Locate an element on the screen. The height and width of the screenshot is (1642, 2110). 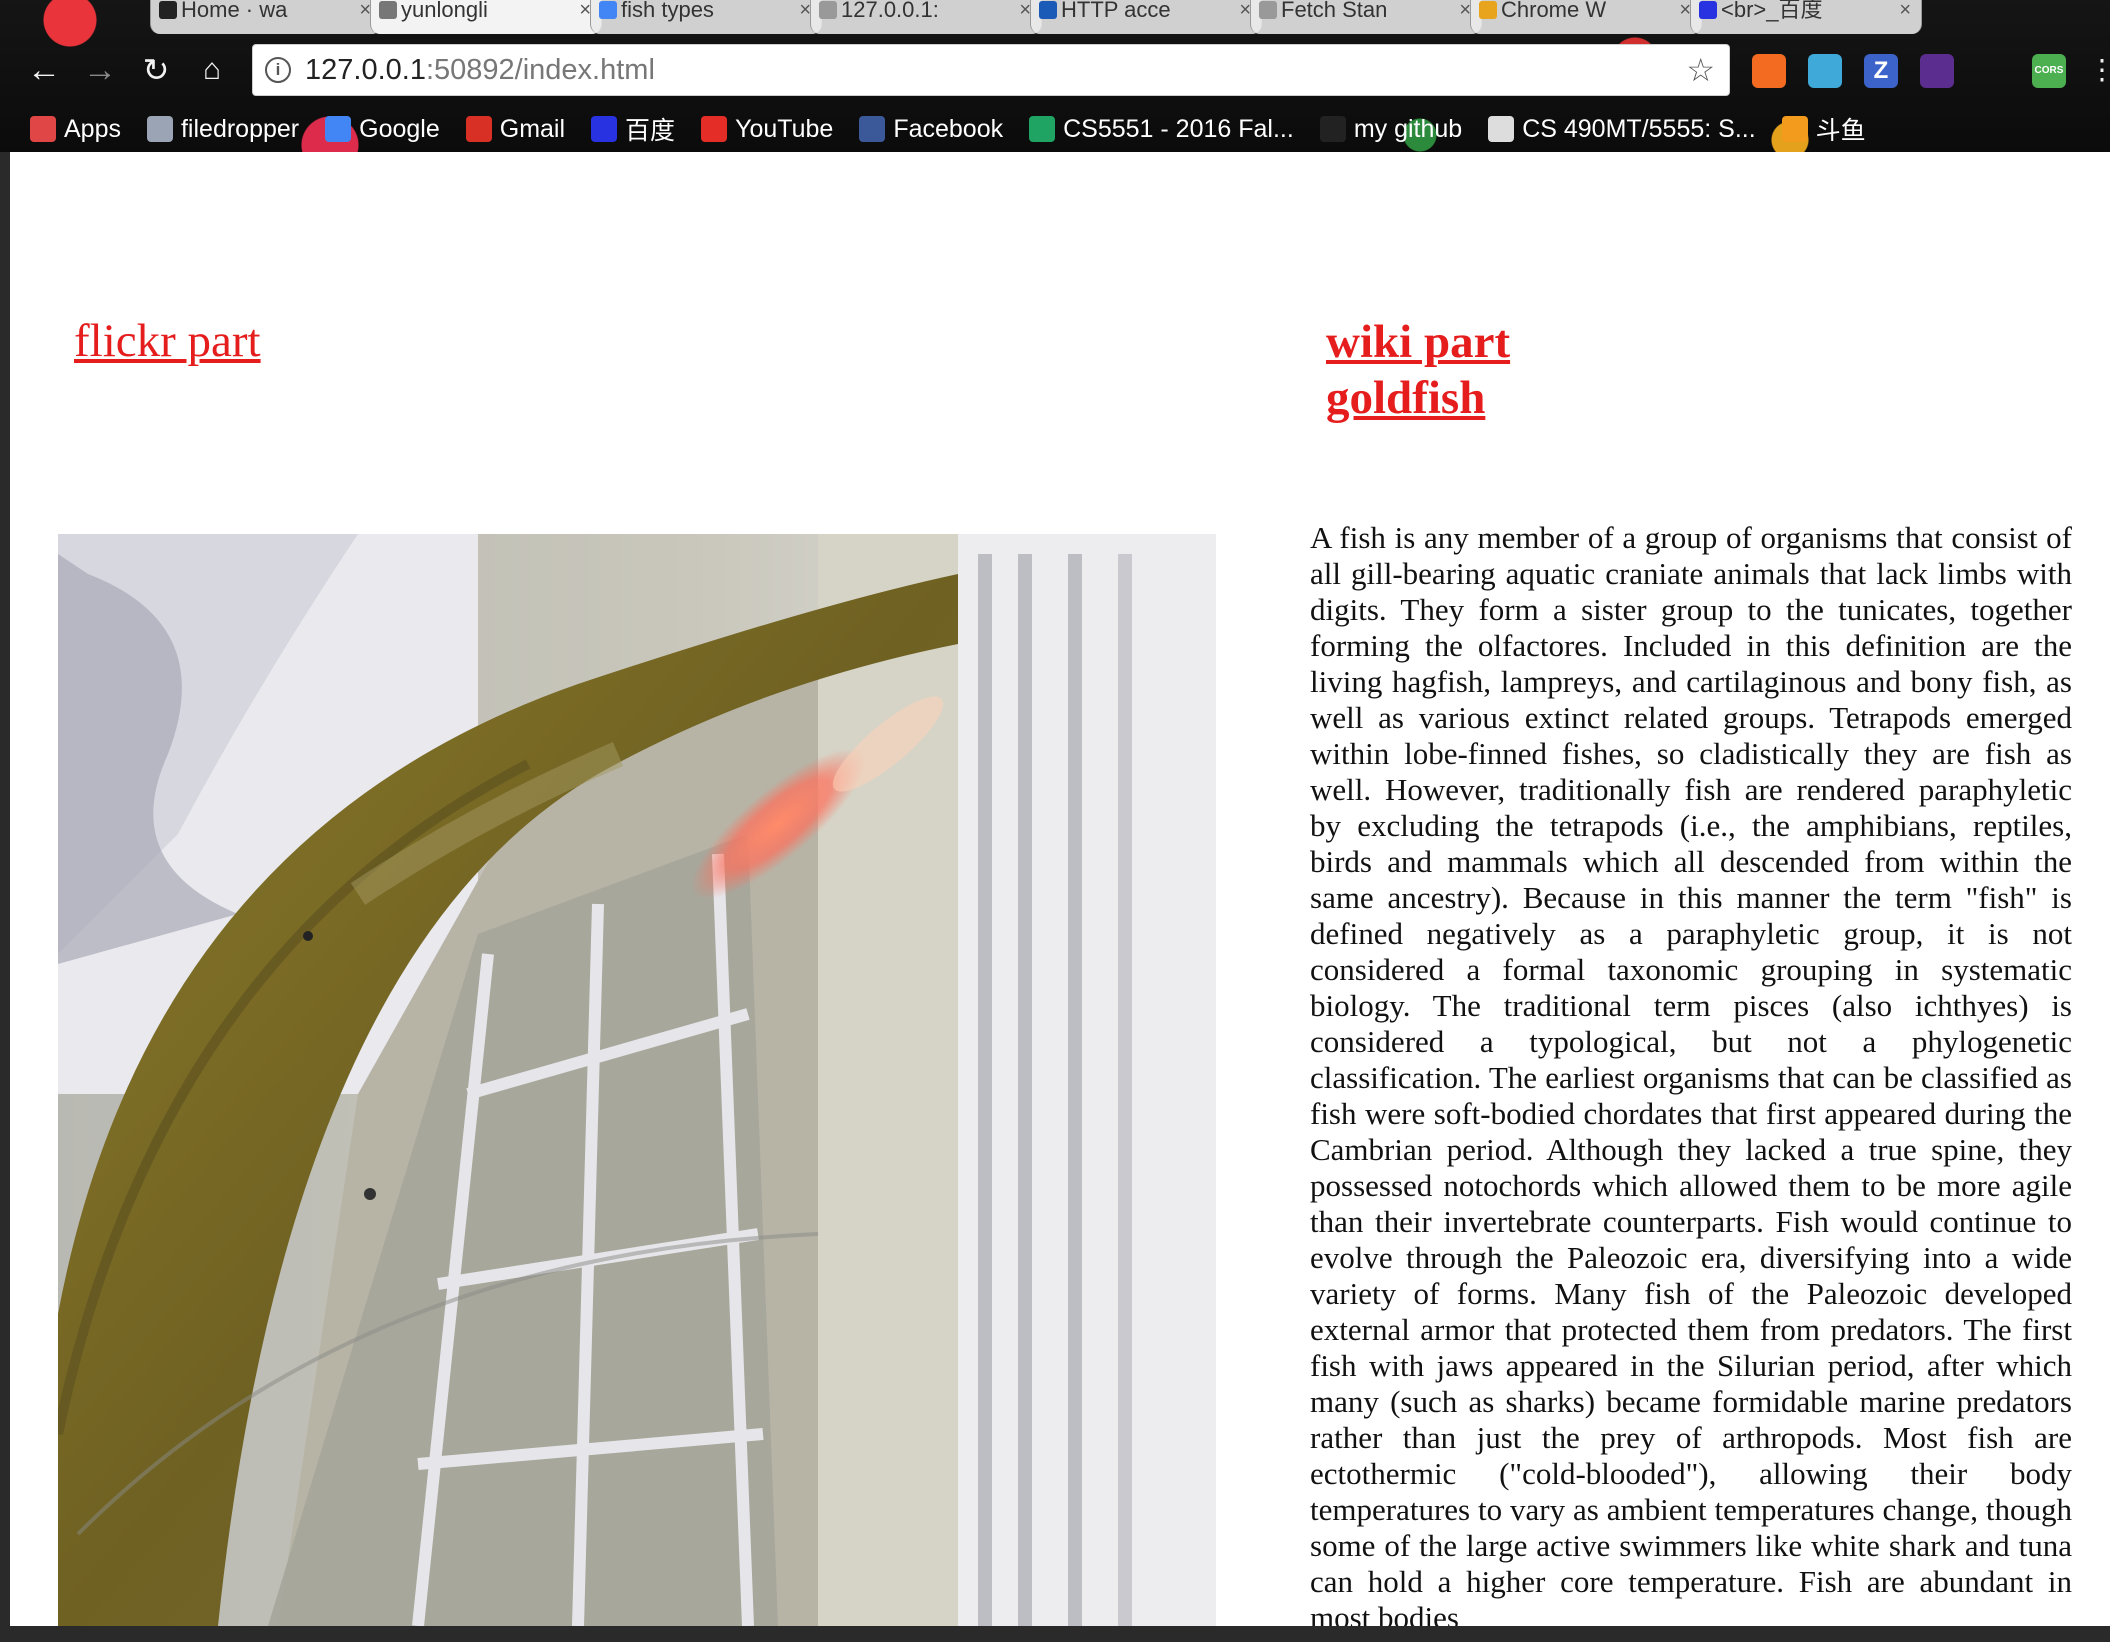
bookmark-label: 百度 is located at coordinates (650, 131).